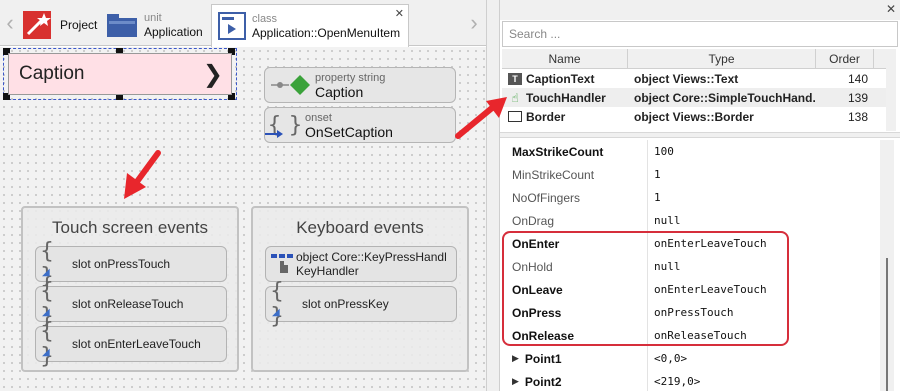 Image resolution: width=900 pixels, height=391 pixels. I want to click on touch-icon: ☝, so click(515, 97).